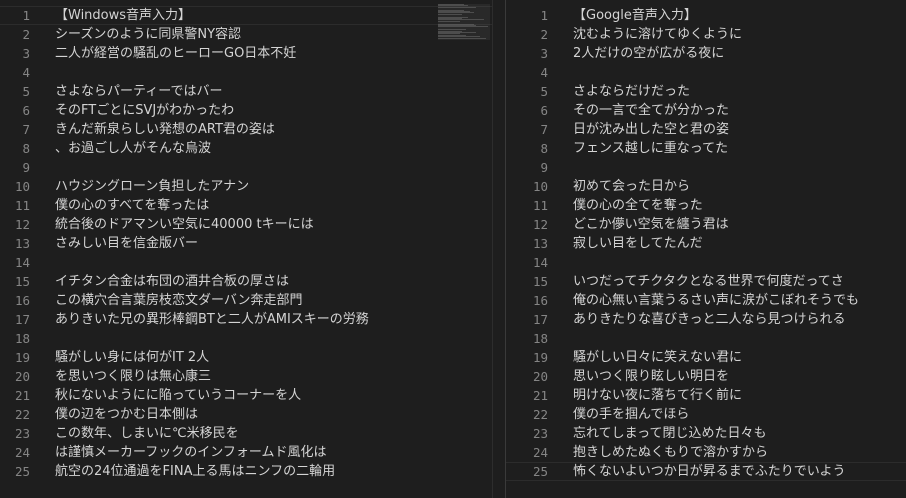 This screenshot has width=906, height=498. I want to click on editor-line: 22 僕の辺をつかむ日本側は, so click(246, 414).